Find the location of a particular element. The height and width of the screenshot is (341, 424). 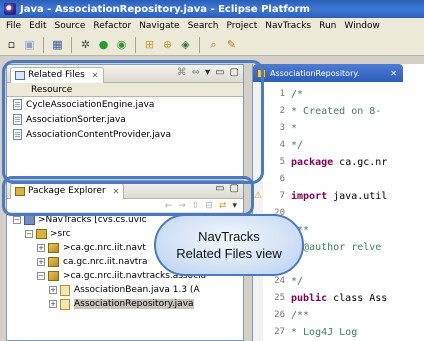

menu-edit: Edit is located at coordinates (37, 26).